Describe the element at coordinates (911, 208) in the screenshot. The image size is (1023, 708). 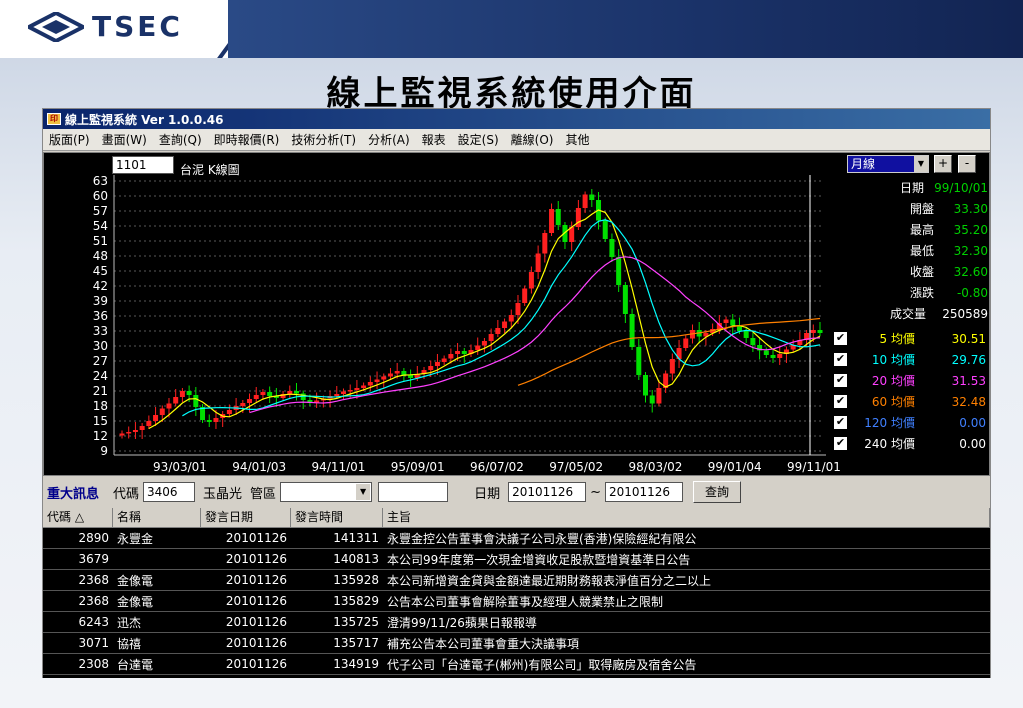
I see `quote-row: 開盤 33.30` at that location.